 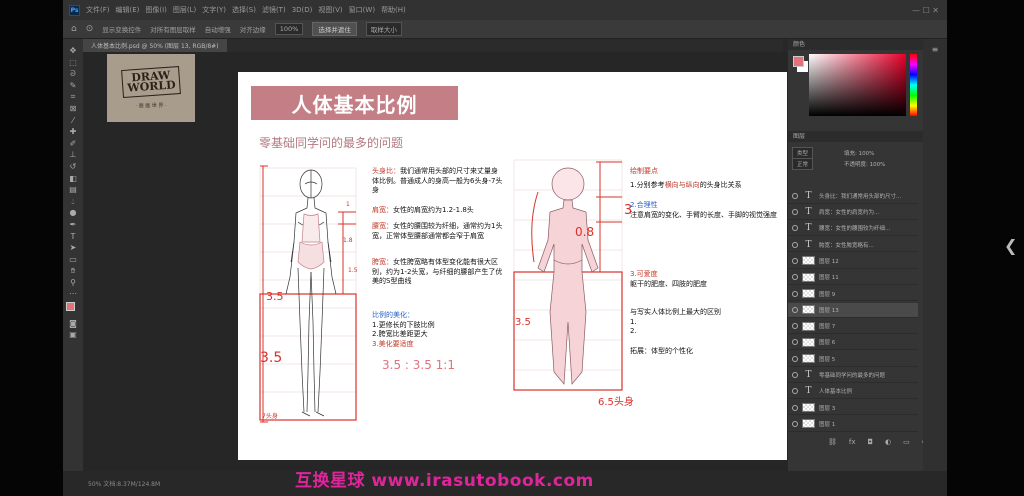 What do you see at coordinates (73, 74) in the screenshot?
I see `lasso-tool-icon: ᘐ` at bounding box center [73, 74].